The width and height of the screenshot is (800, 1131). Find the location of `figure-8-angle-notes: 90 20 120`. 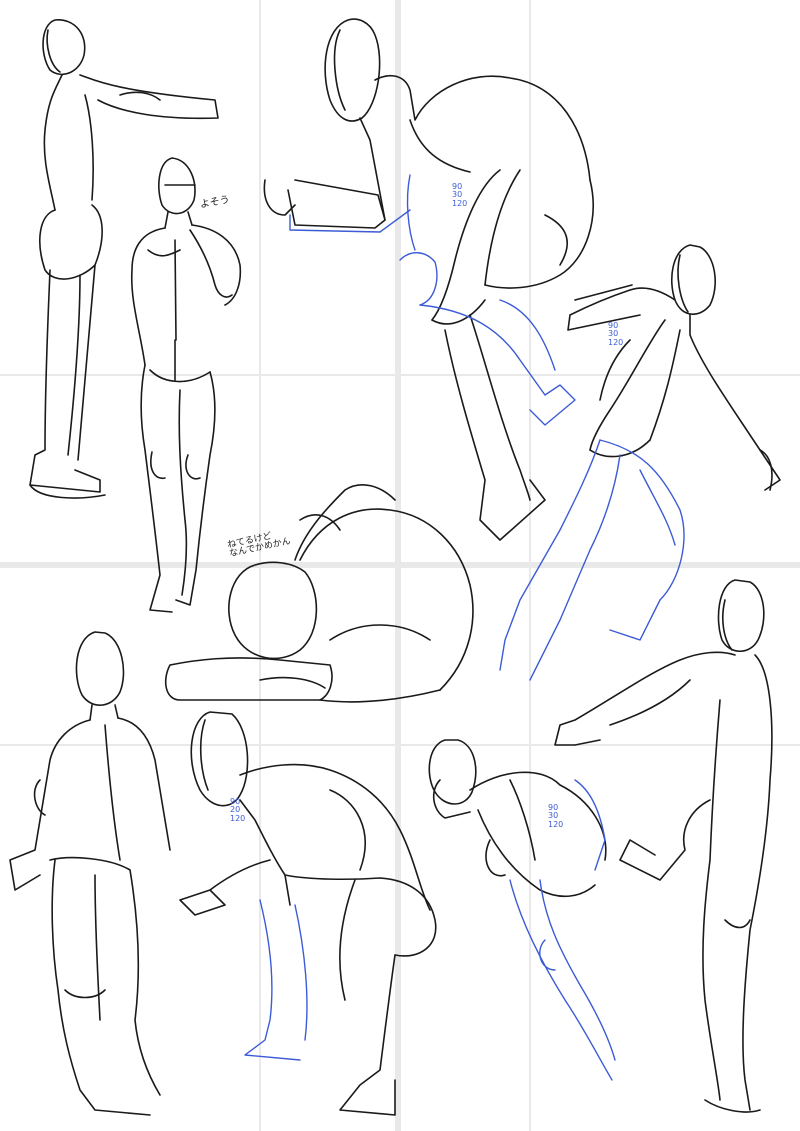

figure-8-angle-notes: 90 20 120 is located at coordinates (238, 810).